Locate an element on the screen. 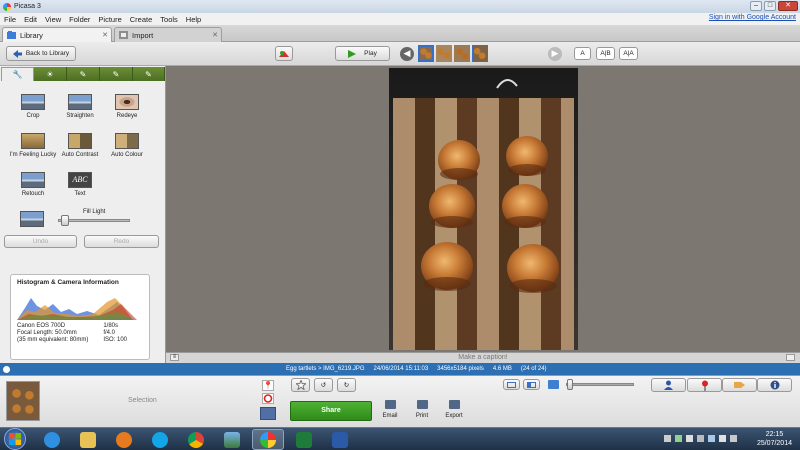 This screenshot has width=800, height=450. tab-library-close-icon: ✕ is located at coordinates (105, 35).